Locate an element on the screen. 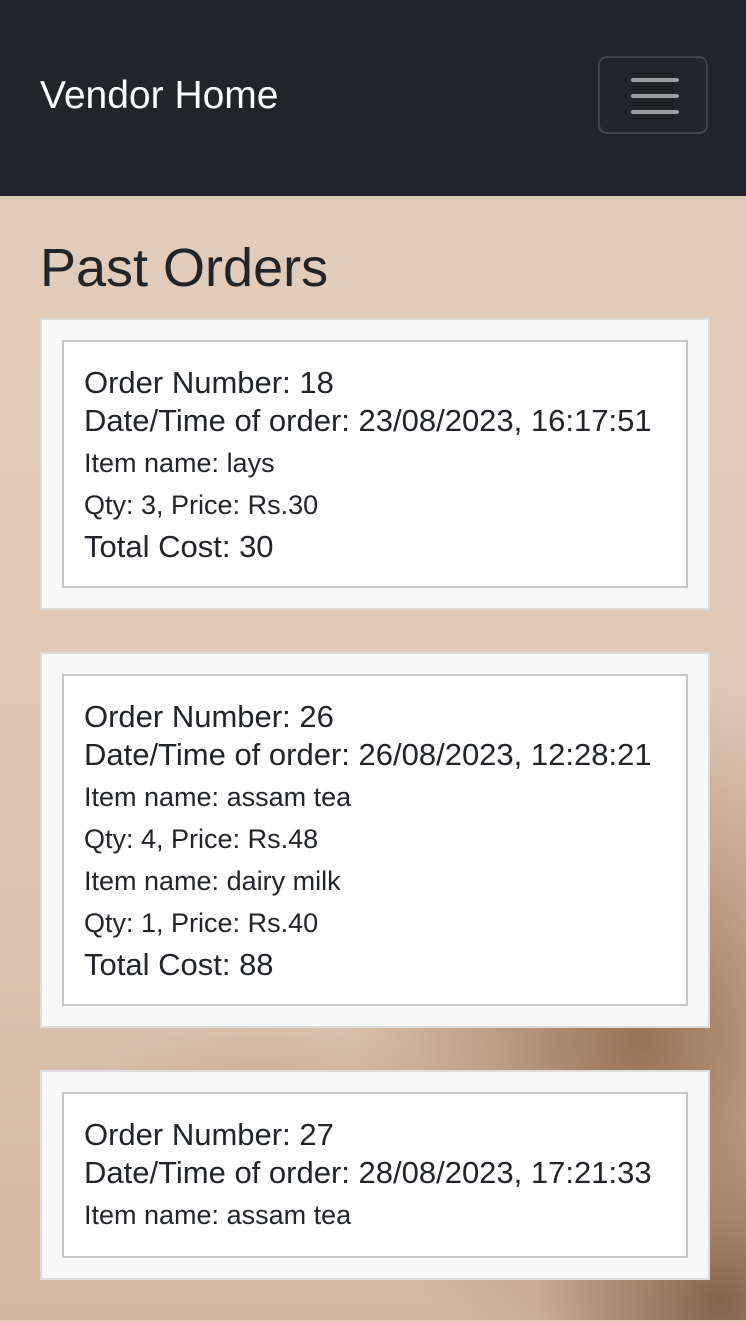 This screenshot has width=746, height=1322. order-total-cost: Total Cost: 30 is located at coordinates (179, 546).